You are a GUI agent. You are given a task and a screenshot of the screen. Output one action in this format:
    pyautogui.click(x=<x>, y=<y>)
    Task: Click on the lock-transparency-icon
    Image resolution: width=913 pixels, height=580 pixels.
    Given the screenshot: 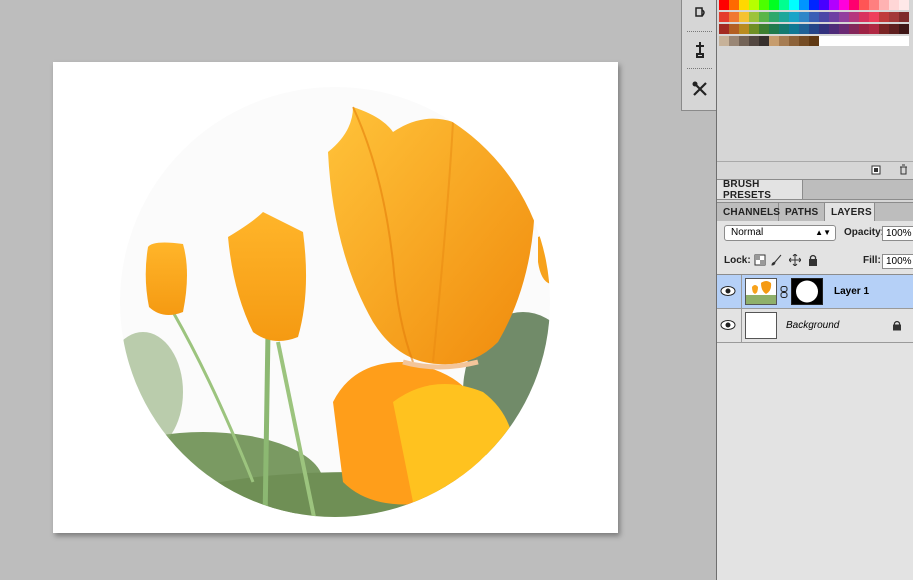 What is the action you would take?
    pyautogui.click(x=760, y=260)
    